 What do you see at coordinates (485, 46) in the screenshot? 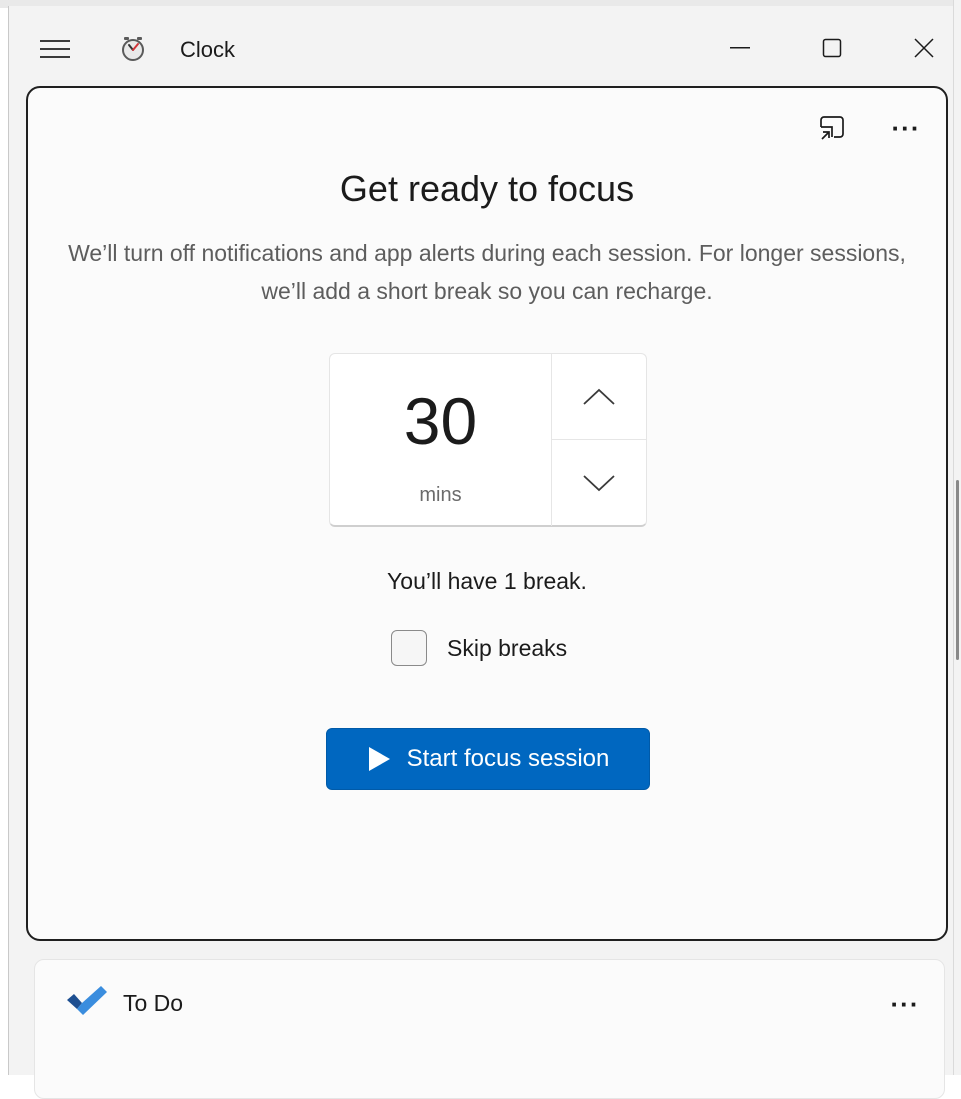
I see `title-bar: Clock` at bounding box center [485, 46].